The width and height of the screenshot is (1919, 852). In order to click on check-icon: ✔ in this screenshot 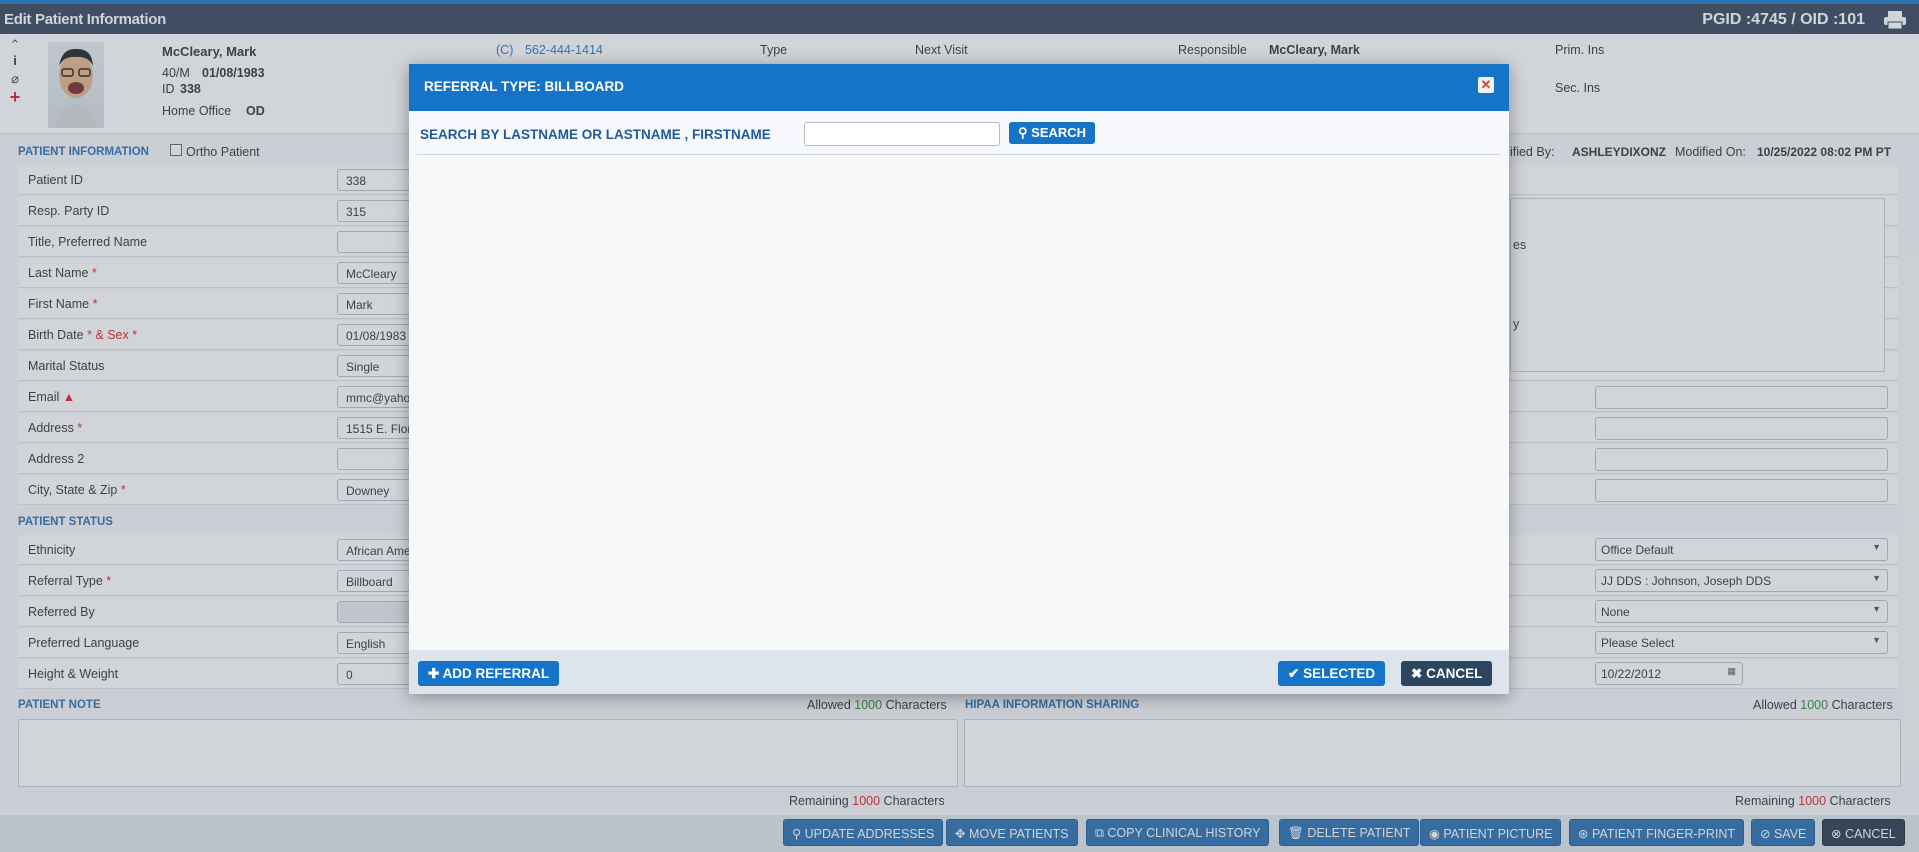, I will do `click(1294, 673)`.